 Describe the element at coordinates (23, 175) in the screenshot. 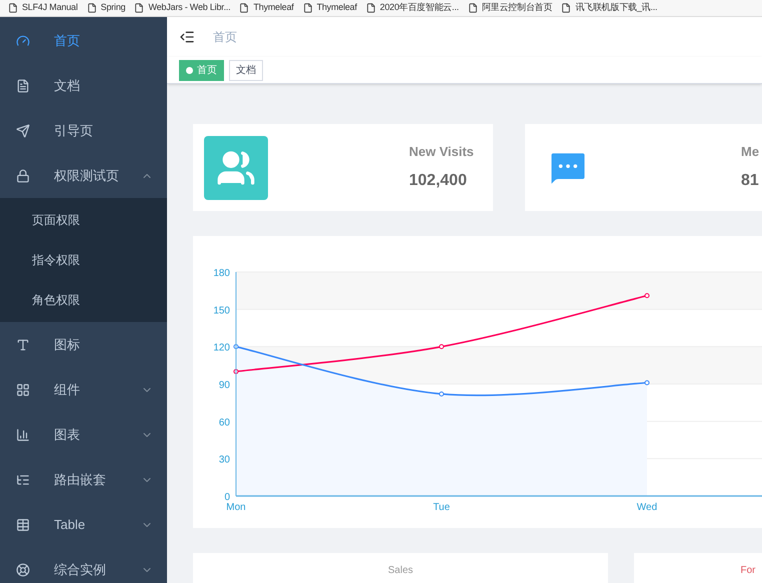

I see `lock-icon` at that location.